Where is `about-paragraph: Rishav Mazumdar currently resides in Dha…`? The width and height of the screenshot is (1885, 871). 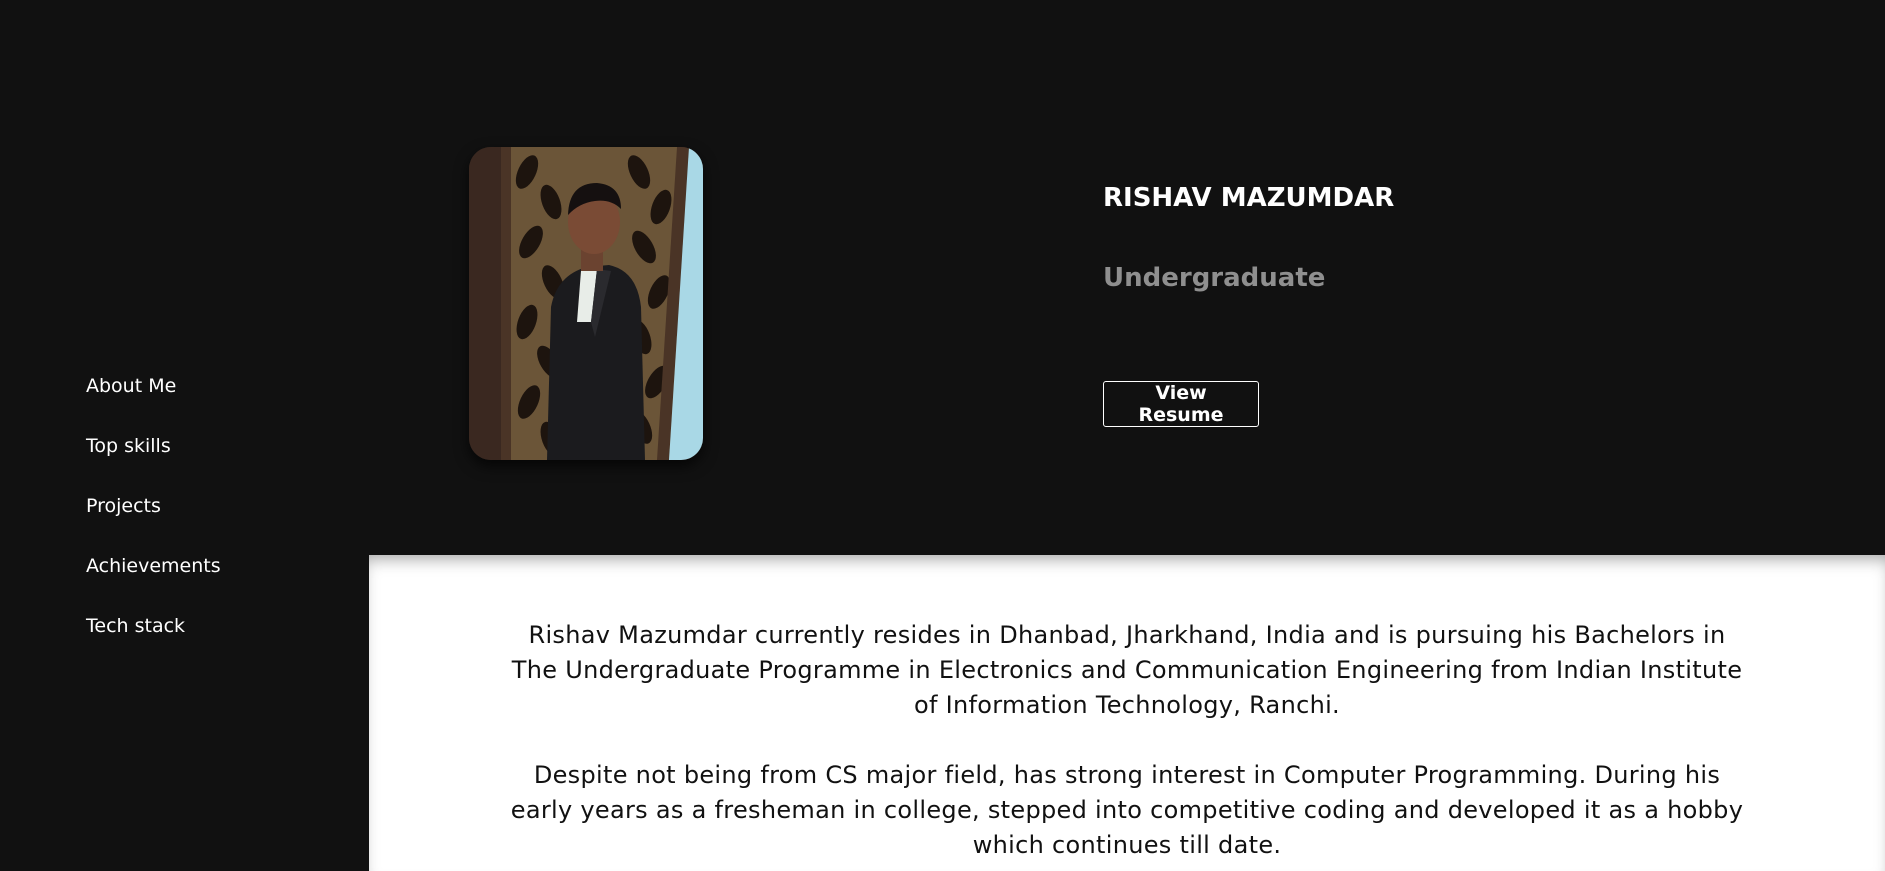 about-paragraph: Rishav Mazumdar currently resides in Dha… is located at coordinates (1127, 670).